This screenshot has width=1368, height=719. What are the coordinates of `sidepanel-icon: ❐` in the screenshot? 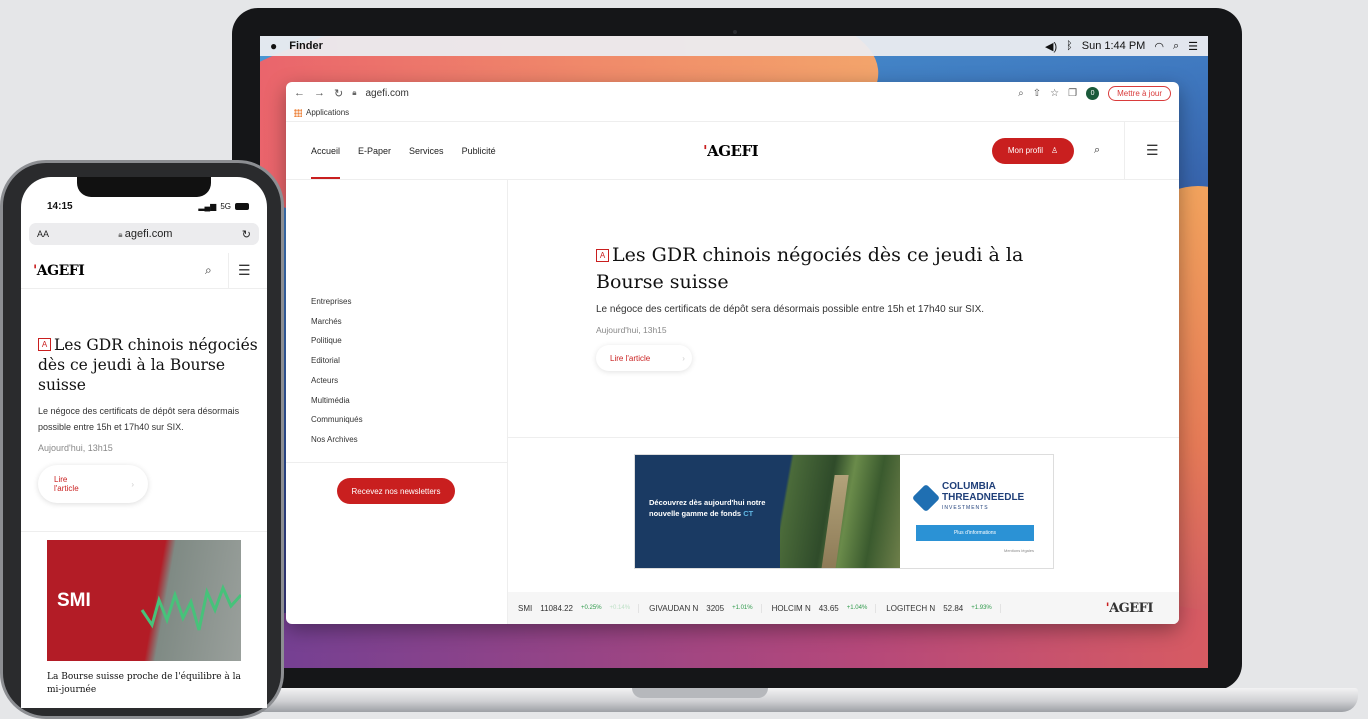 It's located at (1072, 93).